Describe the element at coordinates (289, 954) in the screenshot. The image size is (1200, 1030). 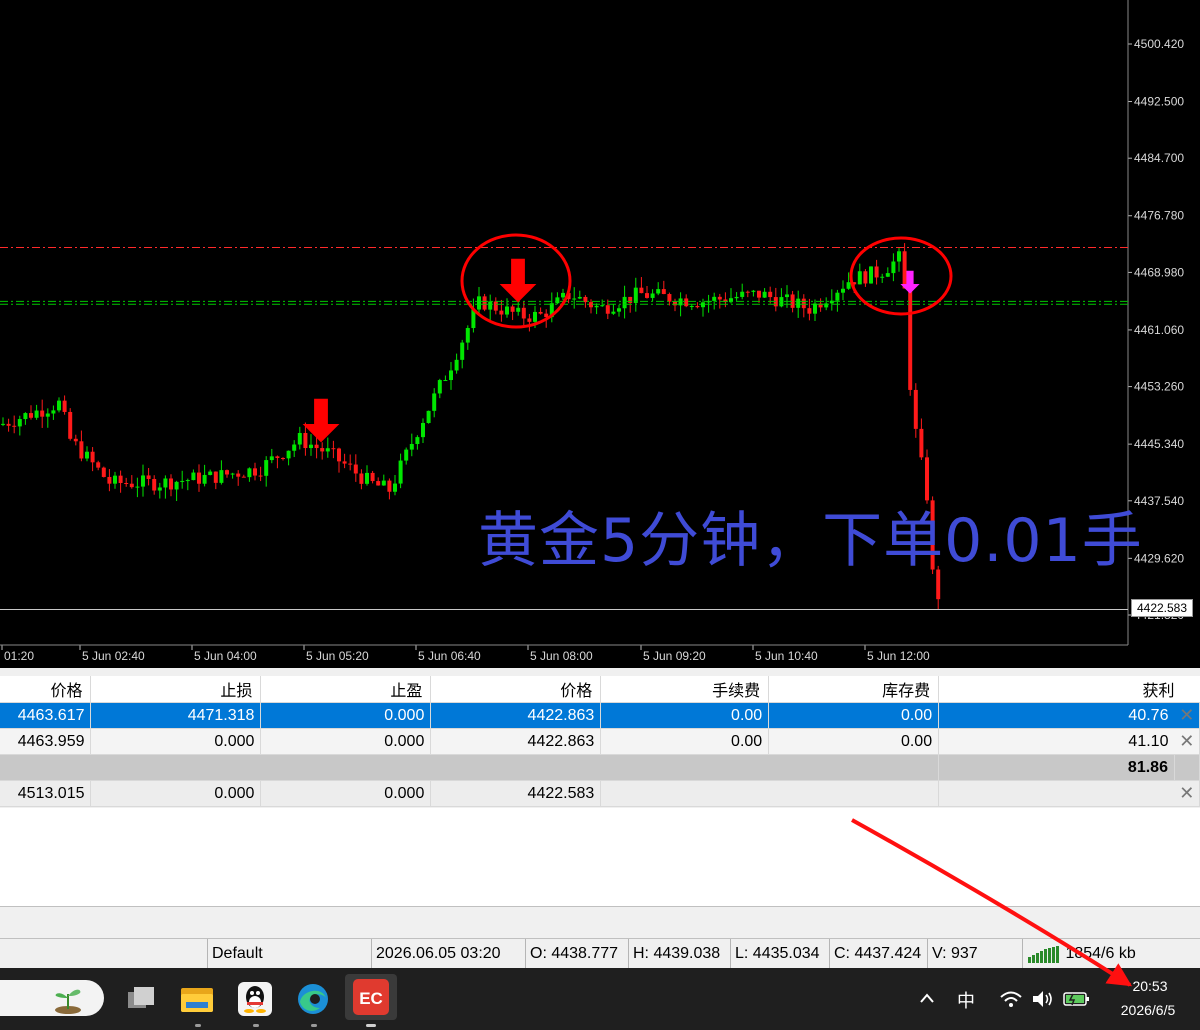
I see `status-profile: Default` at that location.